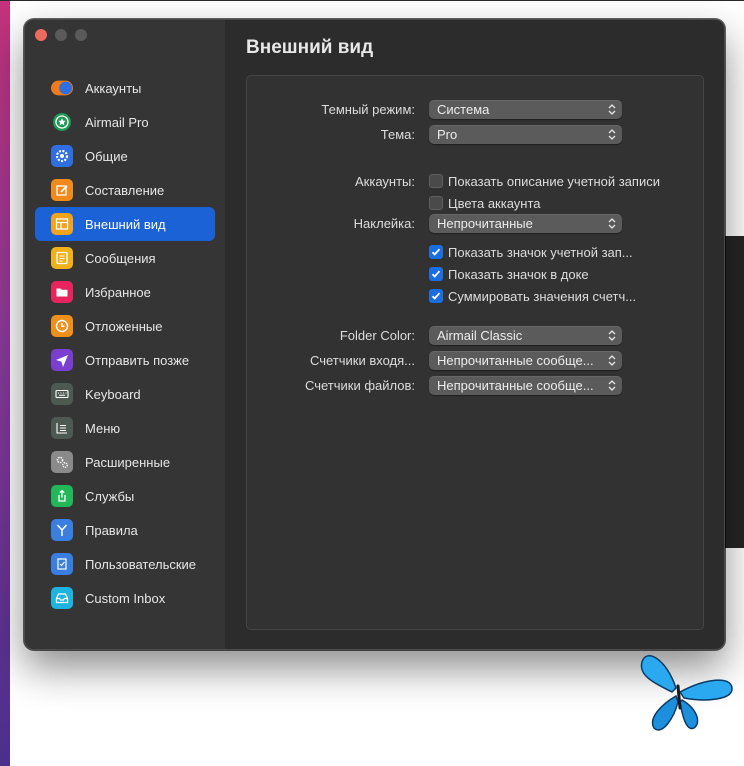 The height and width of the screenshot is (766, 744). Describe the element at coordinates (62, 530) in the screenshot. I see `rules-icon` at that location.